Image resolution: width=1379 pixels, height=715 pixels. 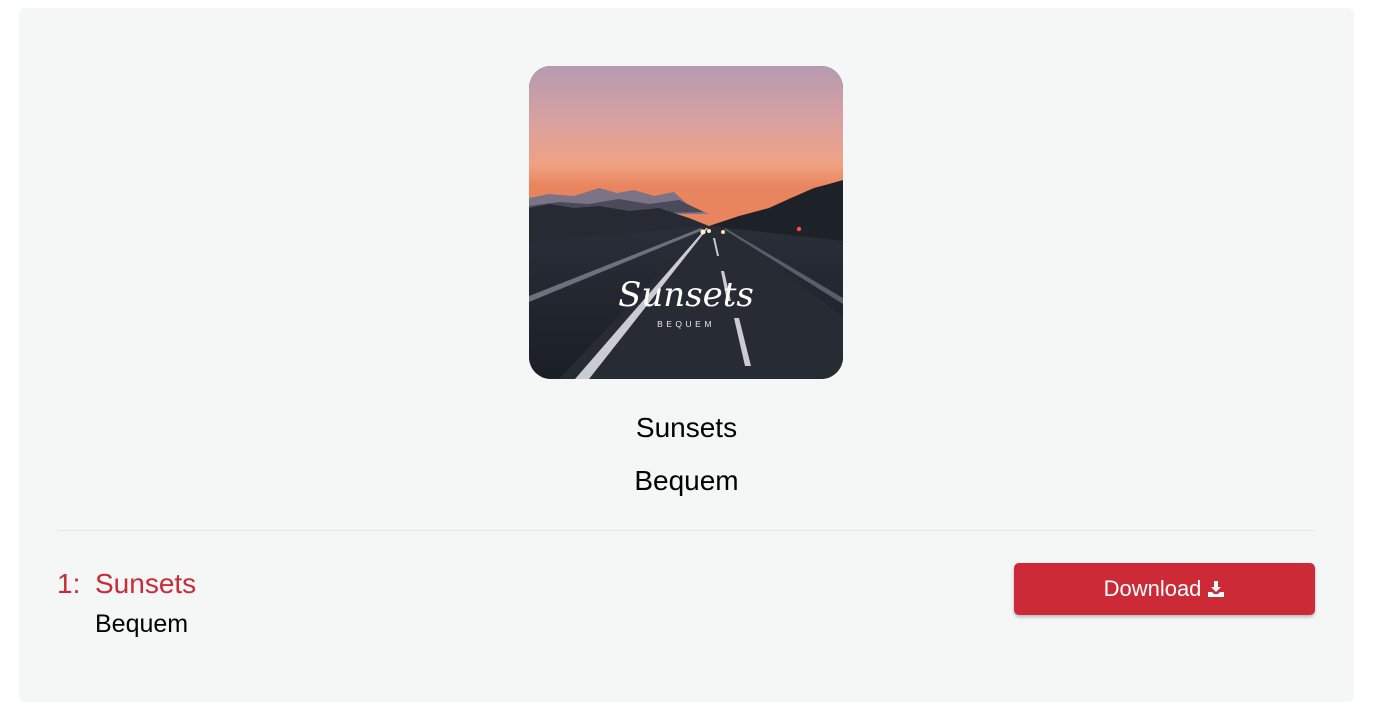 What do you see at coordinates (1216, 589) in the screenshot?
I see `download-icon` at bounding box center [1216, 589].